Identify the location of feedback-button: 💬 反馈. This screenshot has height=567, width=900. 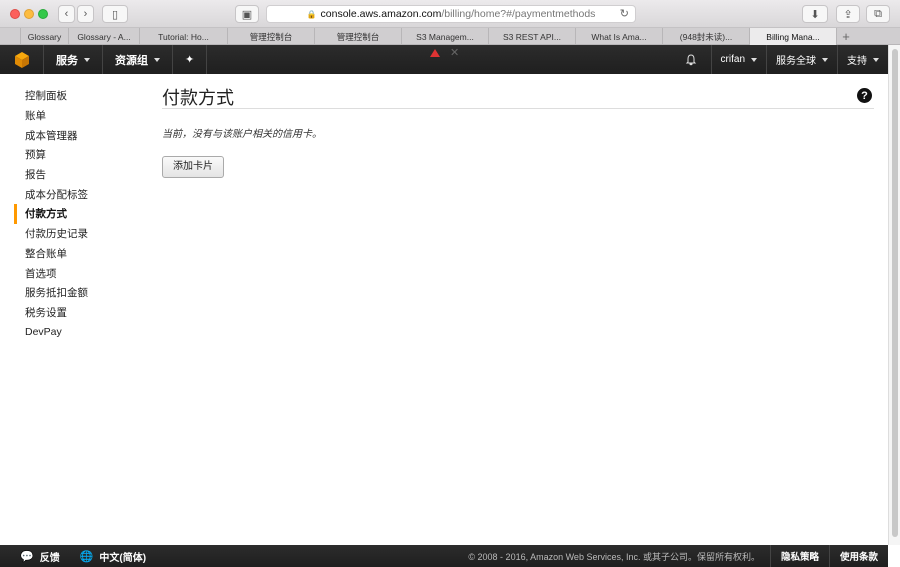
(35, 556).